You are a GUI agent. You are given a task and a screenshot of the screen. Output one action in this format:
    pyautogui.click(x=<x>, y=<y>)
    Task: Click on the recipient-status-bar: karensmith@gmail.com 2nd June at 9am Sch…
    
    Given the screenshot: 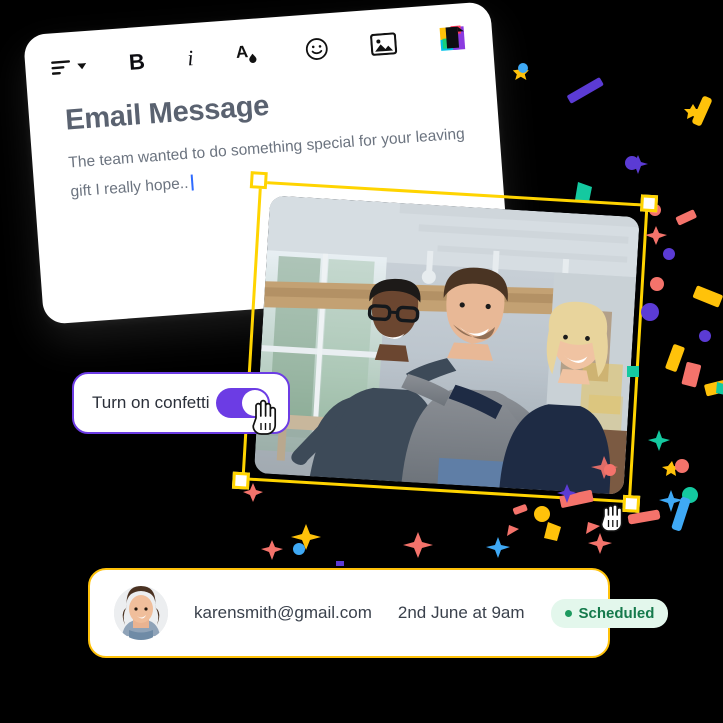 What is the action you would take?
    pyautogui.click(x=378, y=613)
    